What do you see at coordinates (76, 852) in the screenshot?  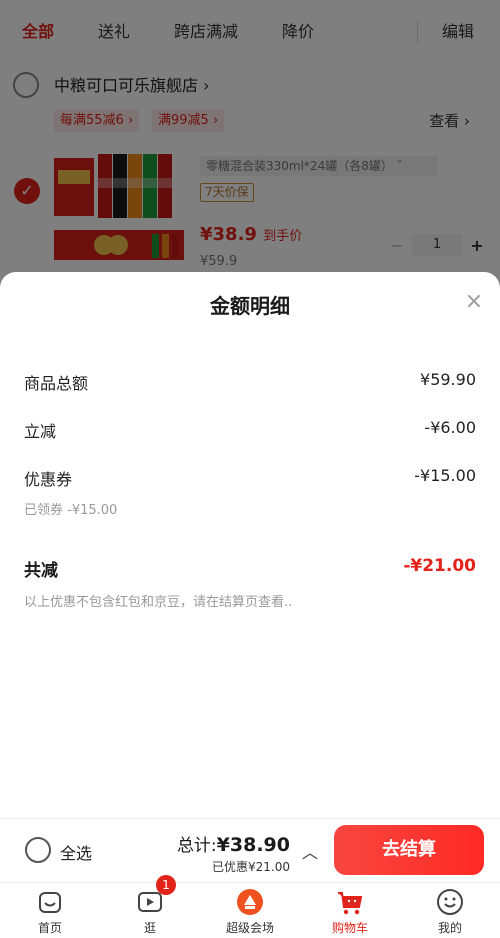 I see `select-all-label: 全选` at bounding box center [76, 852].